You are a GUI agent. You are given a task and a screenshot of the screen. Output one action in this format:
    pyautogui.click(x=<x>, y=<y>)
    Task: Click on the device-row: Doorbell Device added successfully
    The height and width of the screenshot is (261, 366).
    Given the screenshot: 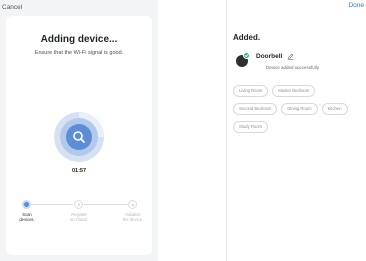 What is the action you would take?
    pyautogui.click(x=296, y=62)
    